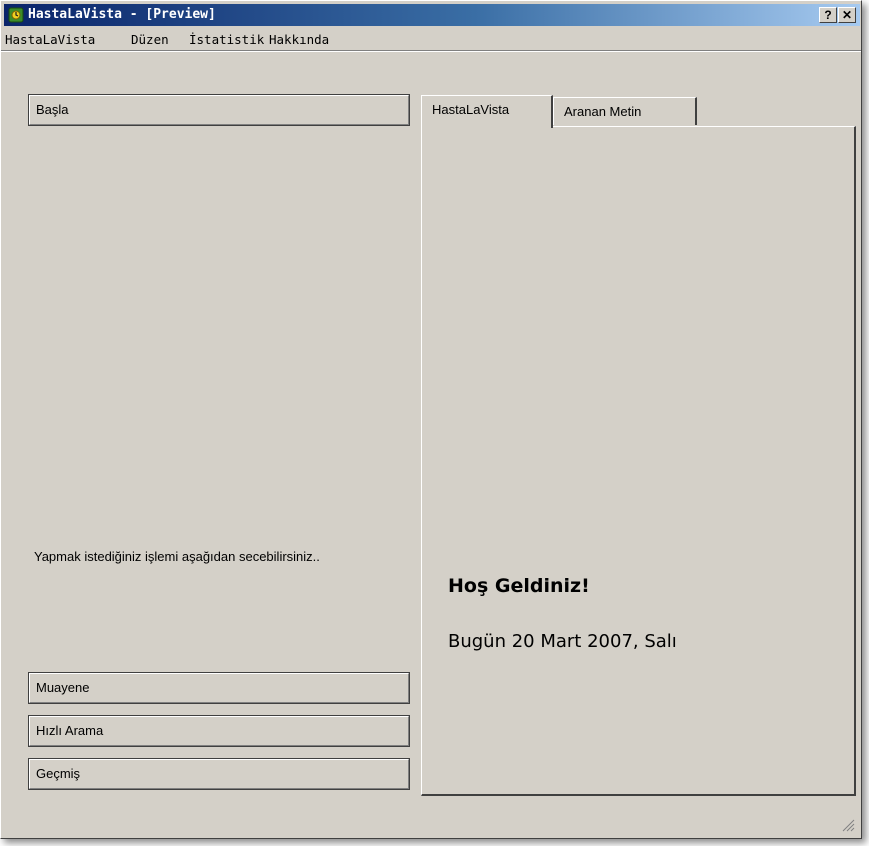 Image resolution: width=869 pixels, height=846 pixels. What do you see at coordinates (828, 15) in the screenshot?
I see `help-button: ?` at bounding box center [828, 15].